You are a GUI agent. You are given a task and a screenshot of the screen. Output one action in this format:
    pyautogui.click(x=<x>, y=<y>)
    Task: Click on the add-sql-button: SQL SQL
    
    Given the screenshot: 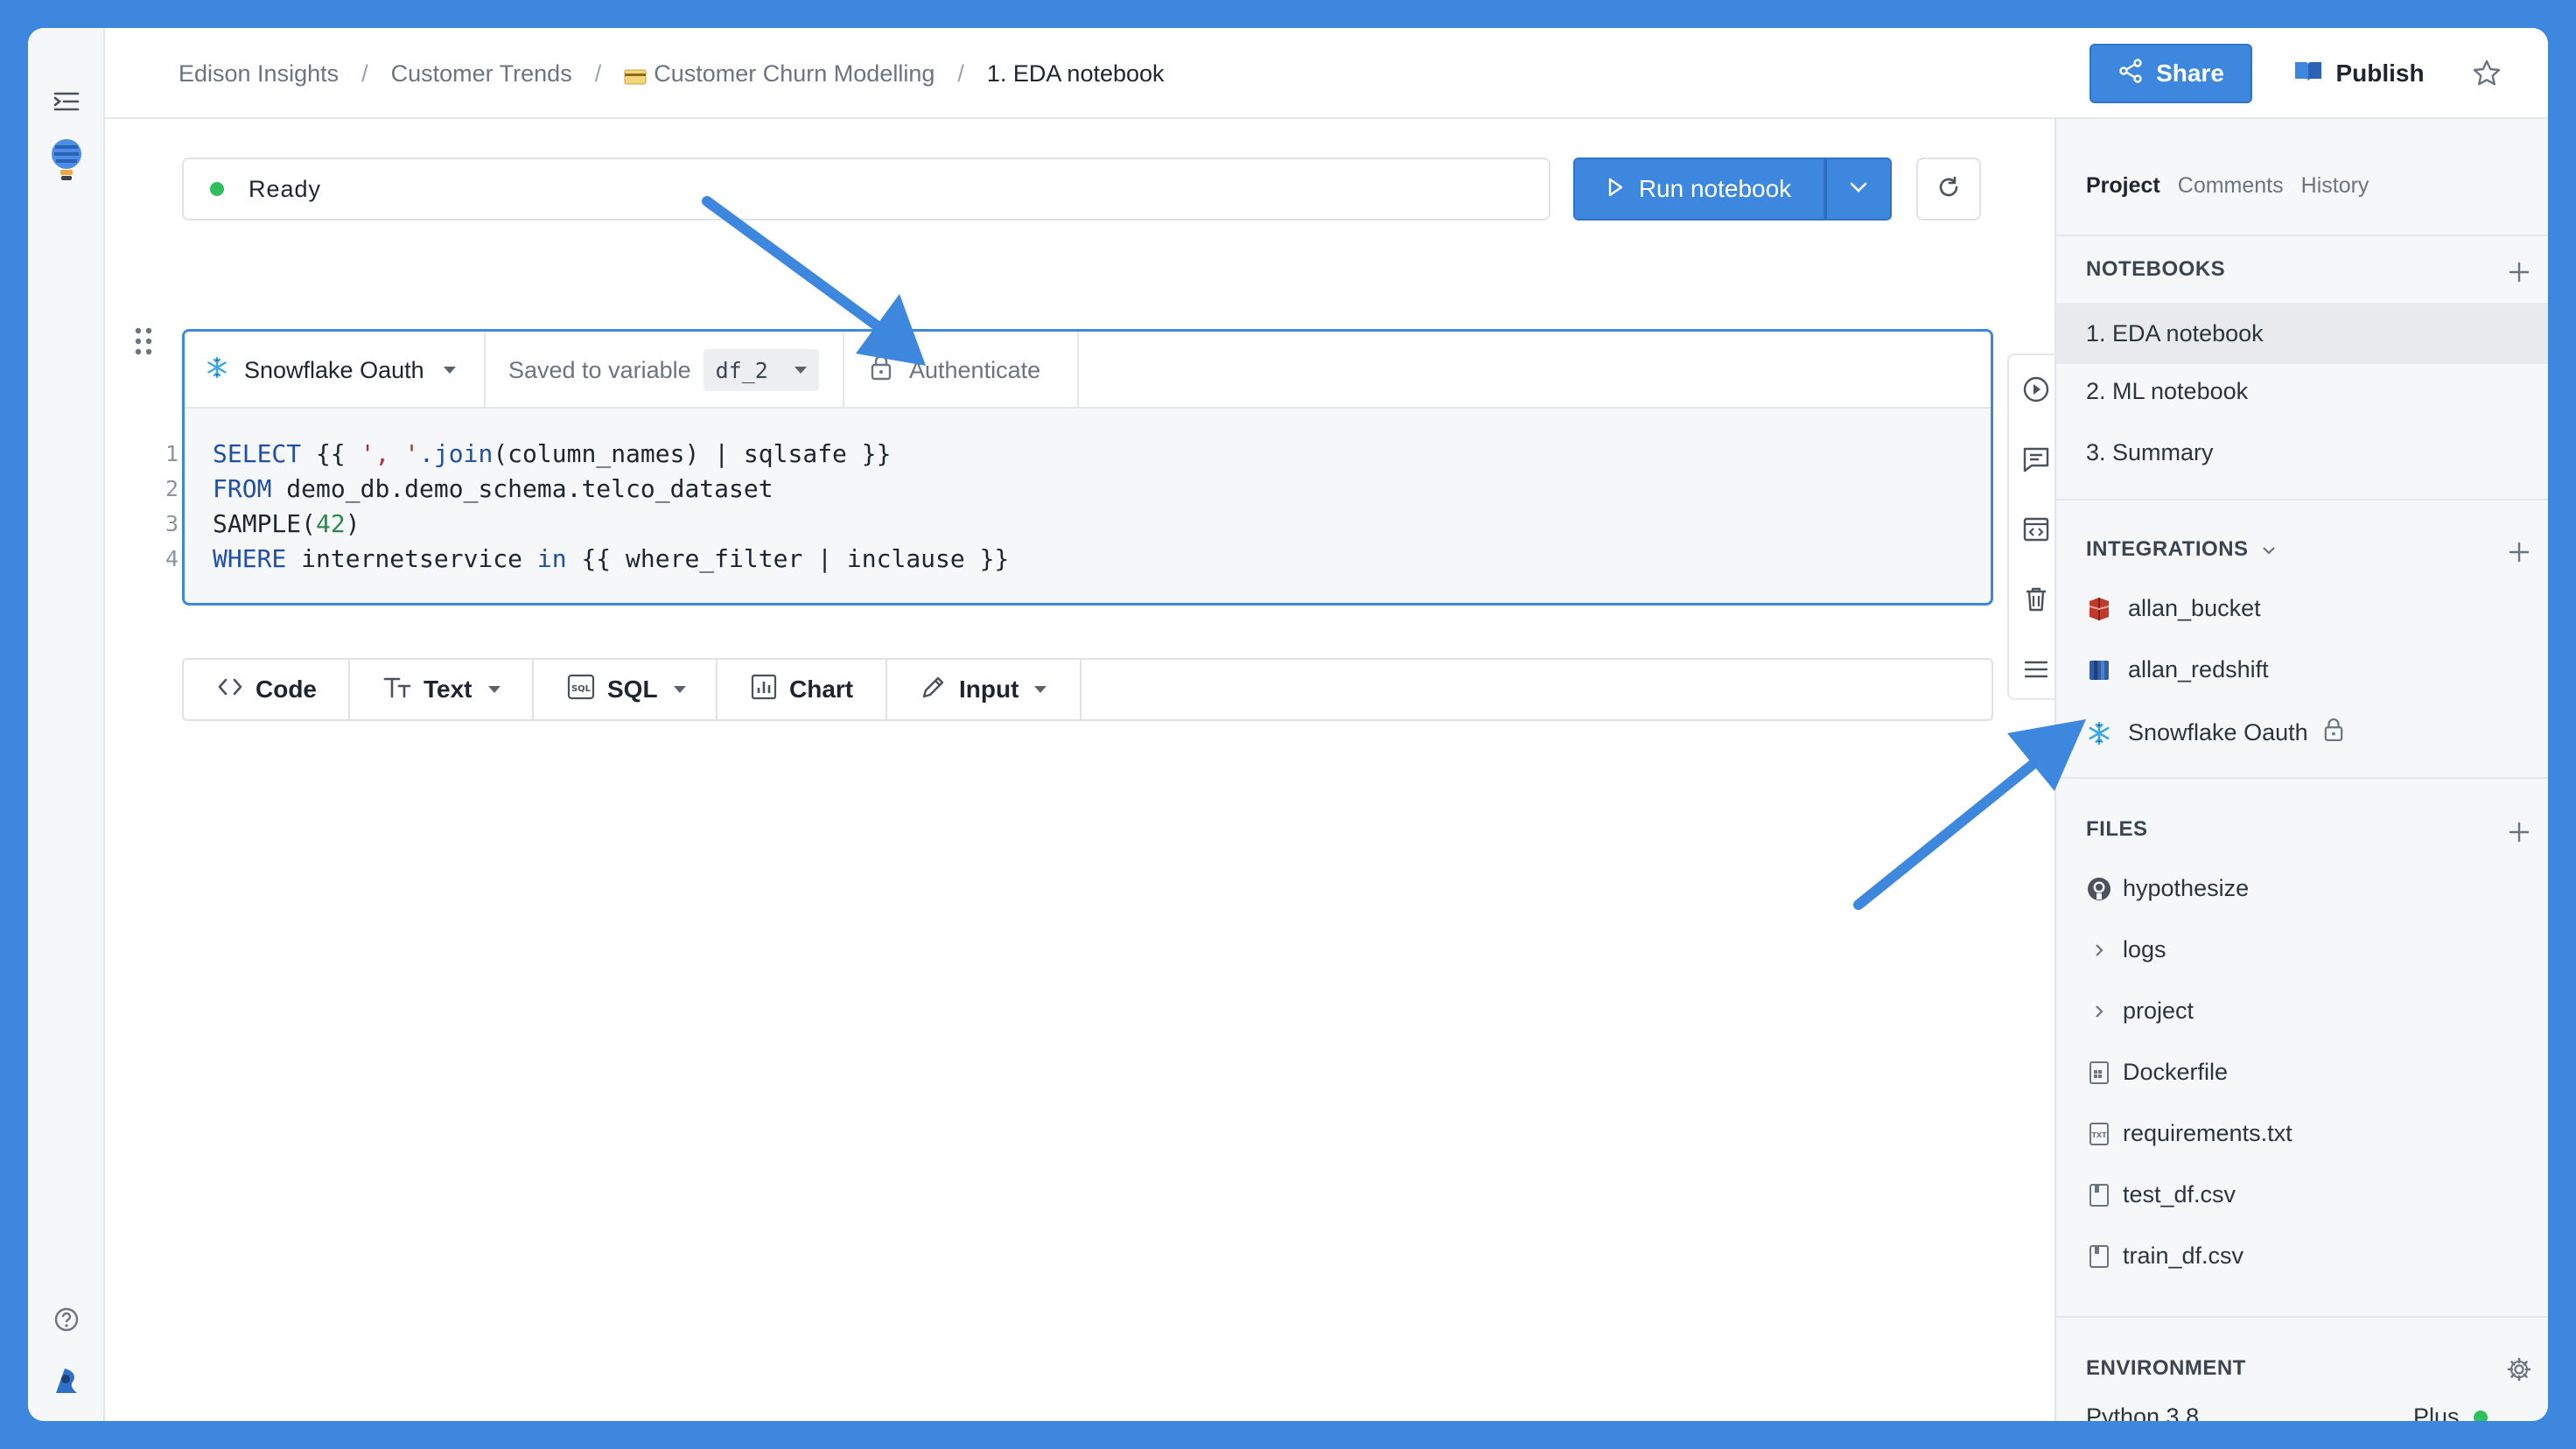 What is the action you would take?
    pyautogui.click(x=626, y=689)
    